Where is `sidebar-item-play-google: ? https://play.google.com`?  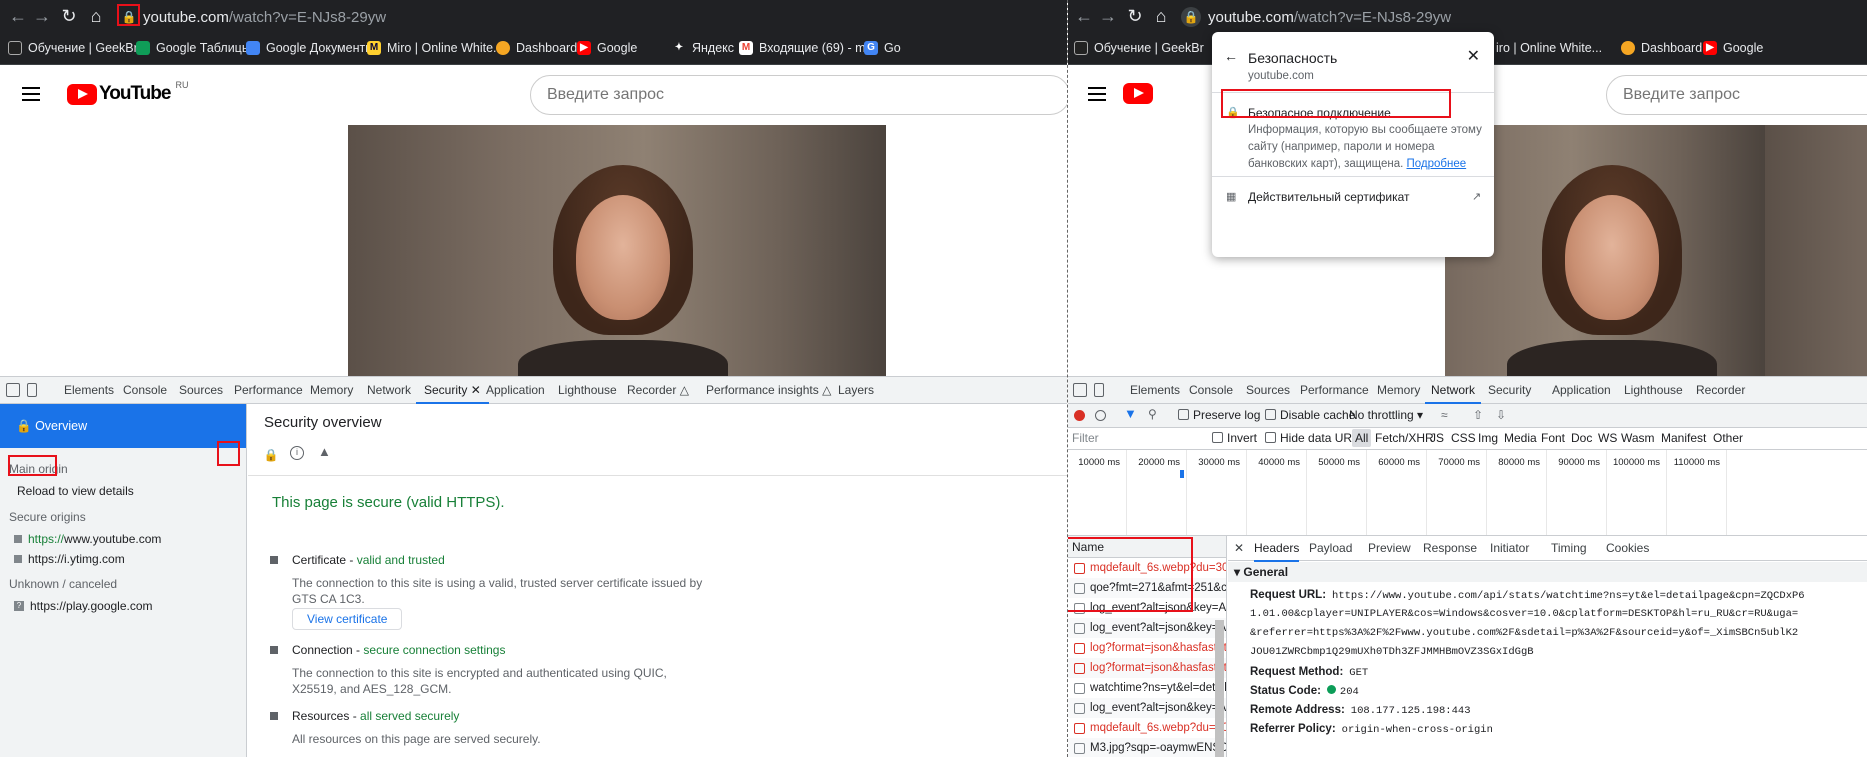 sidebar-item-play-google: ? https://play.google.com is located at coordinates (83, 606).